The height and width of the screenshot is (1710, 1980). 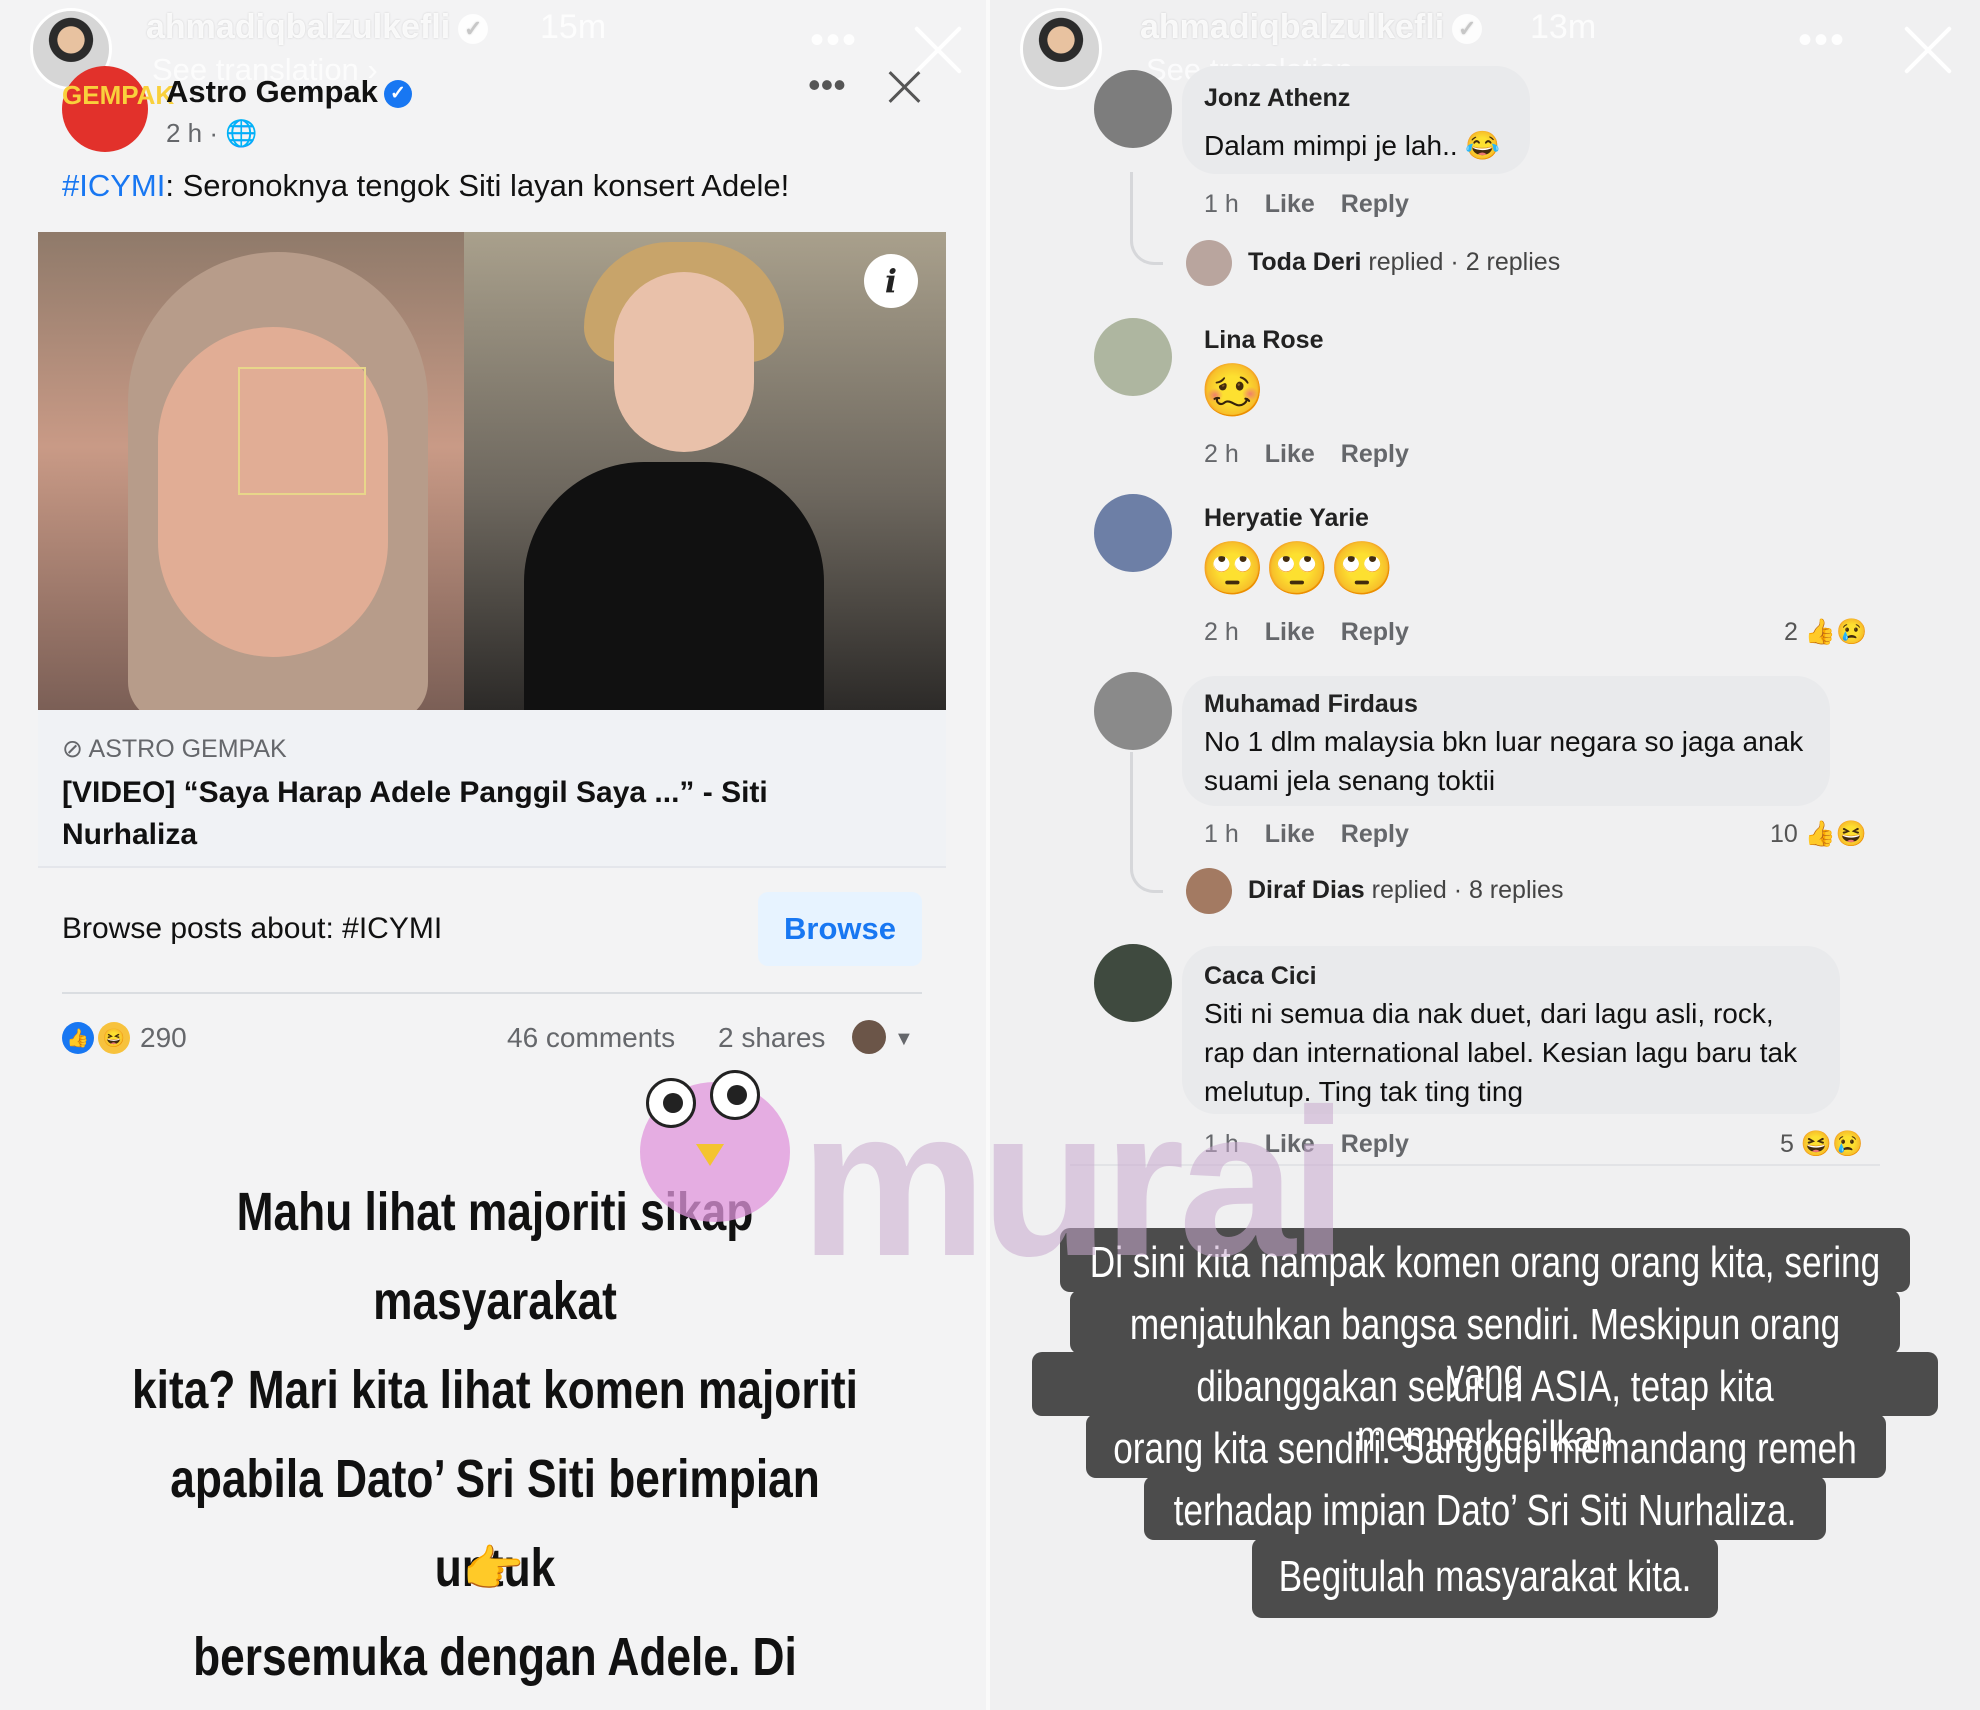 I want to click on info-icon: i, so click(x=891, y=281).